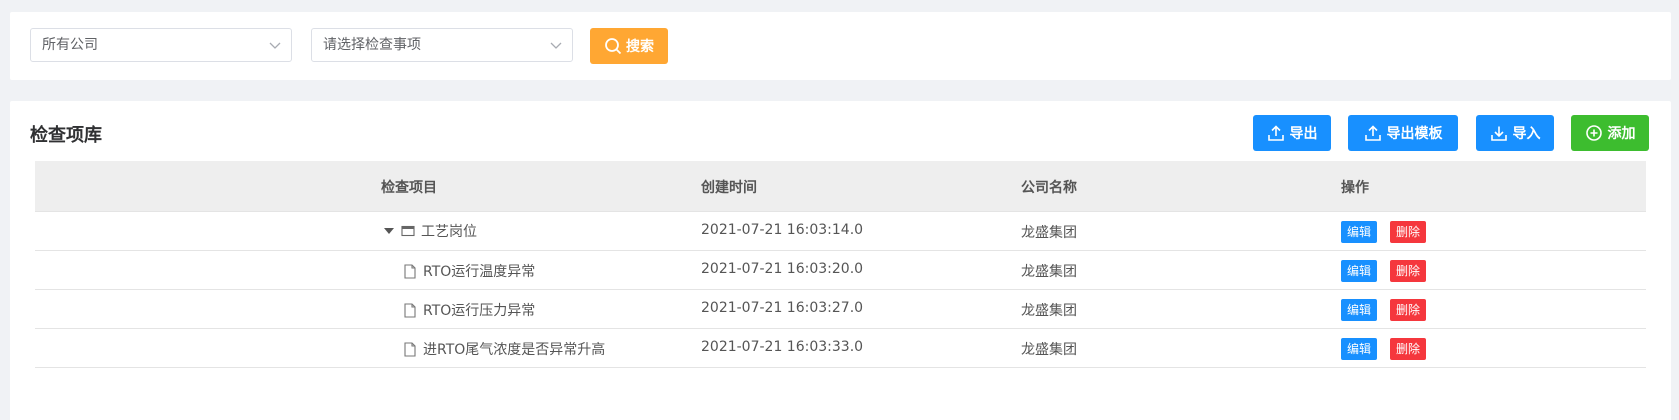  I want to click on check-item-select-placeholder: 请选择检查事项, so click(372, 45).